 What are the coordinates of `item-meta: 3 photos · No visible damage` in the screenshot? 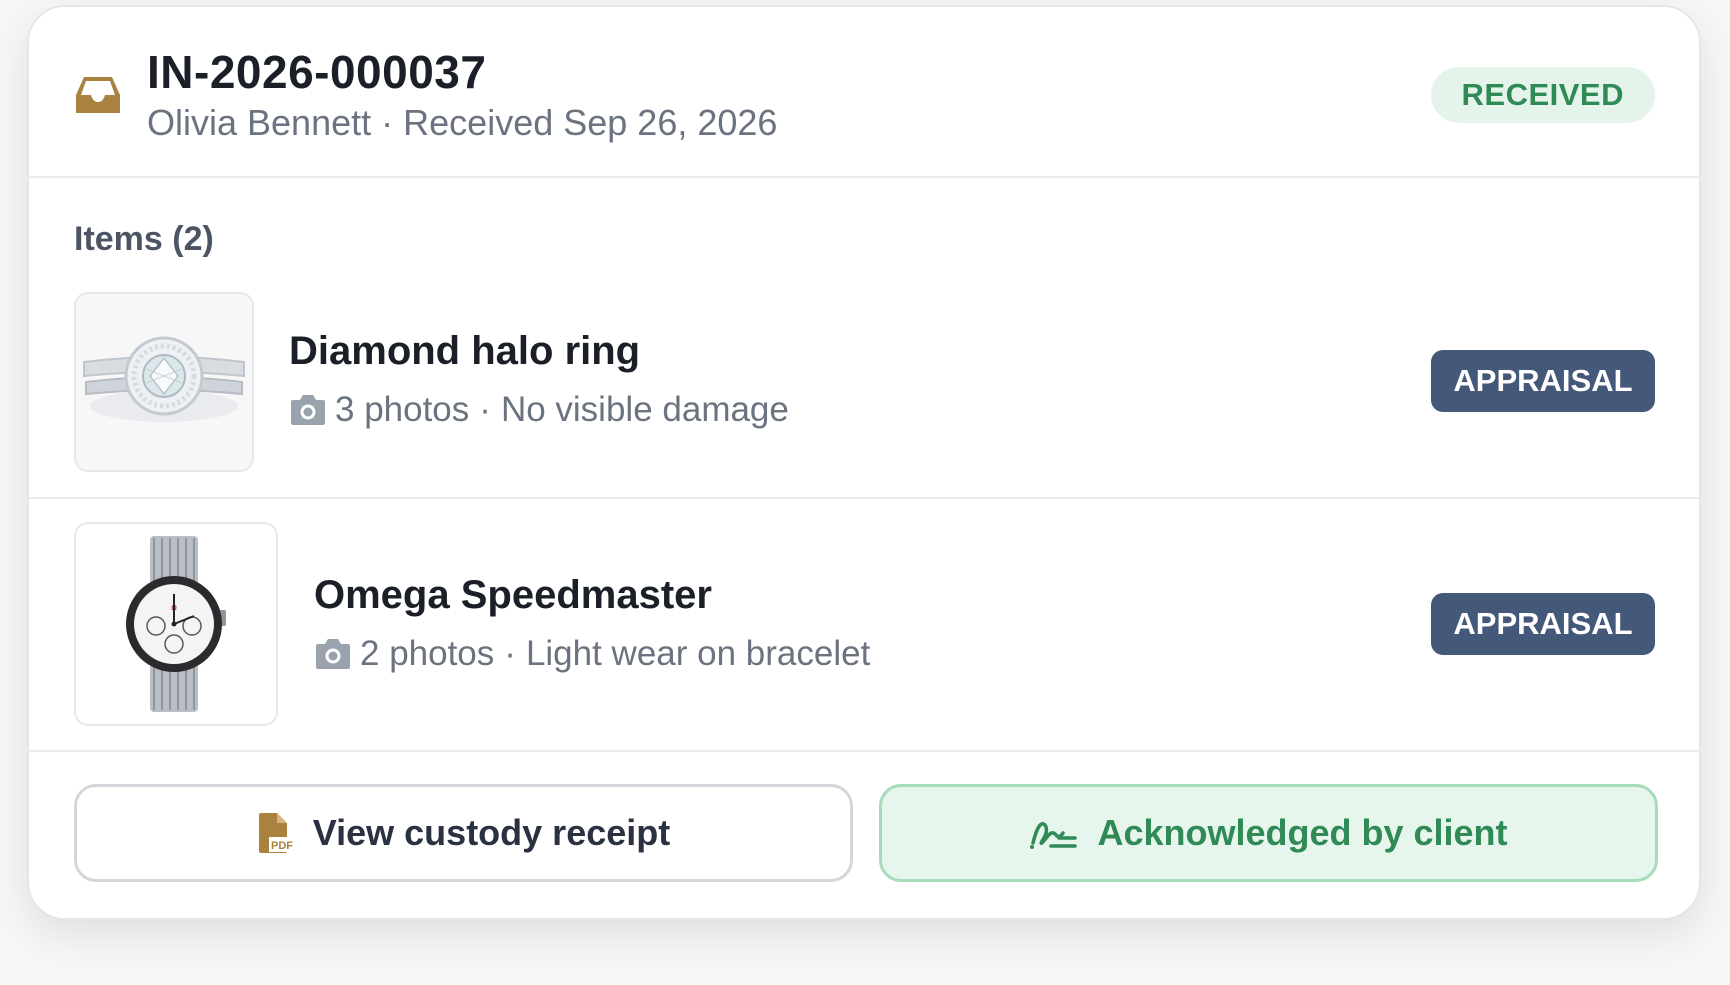 It's located at (539, 410).